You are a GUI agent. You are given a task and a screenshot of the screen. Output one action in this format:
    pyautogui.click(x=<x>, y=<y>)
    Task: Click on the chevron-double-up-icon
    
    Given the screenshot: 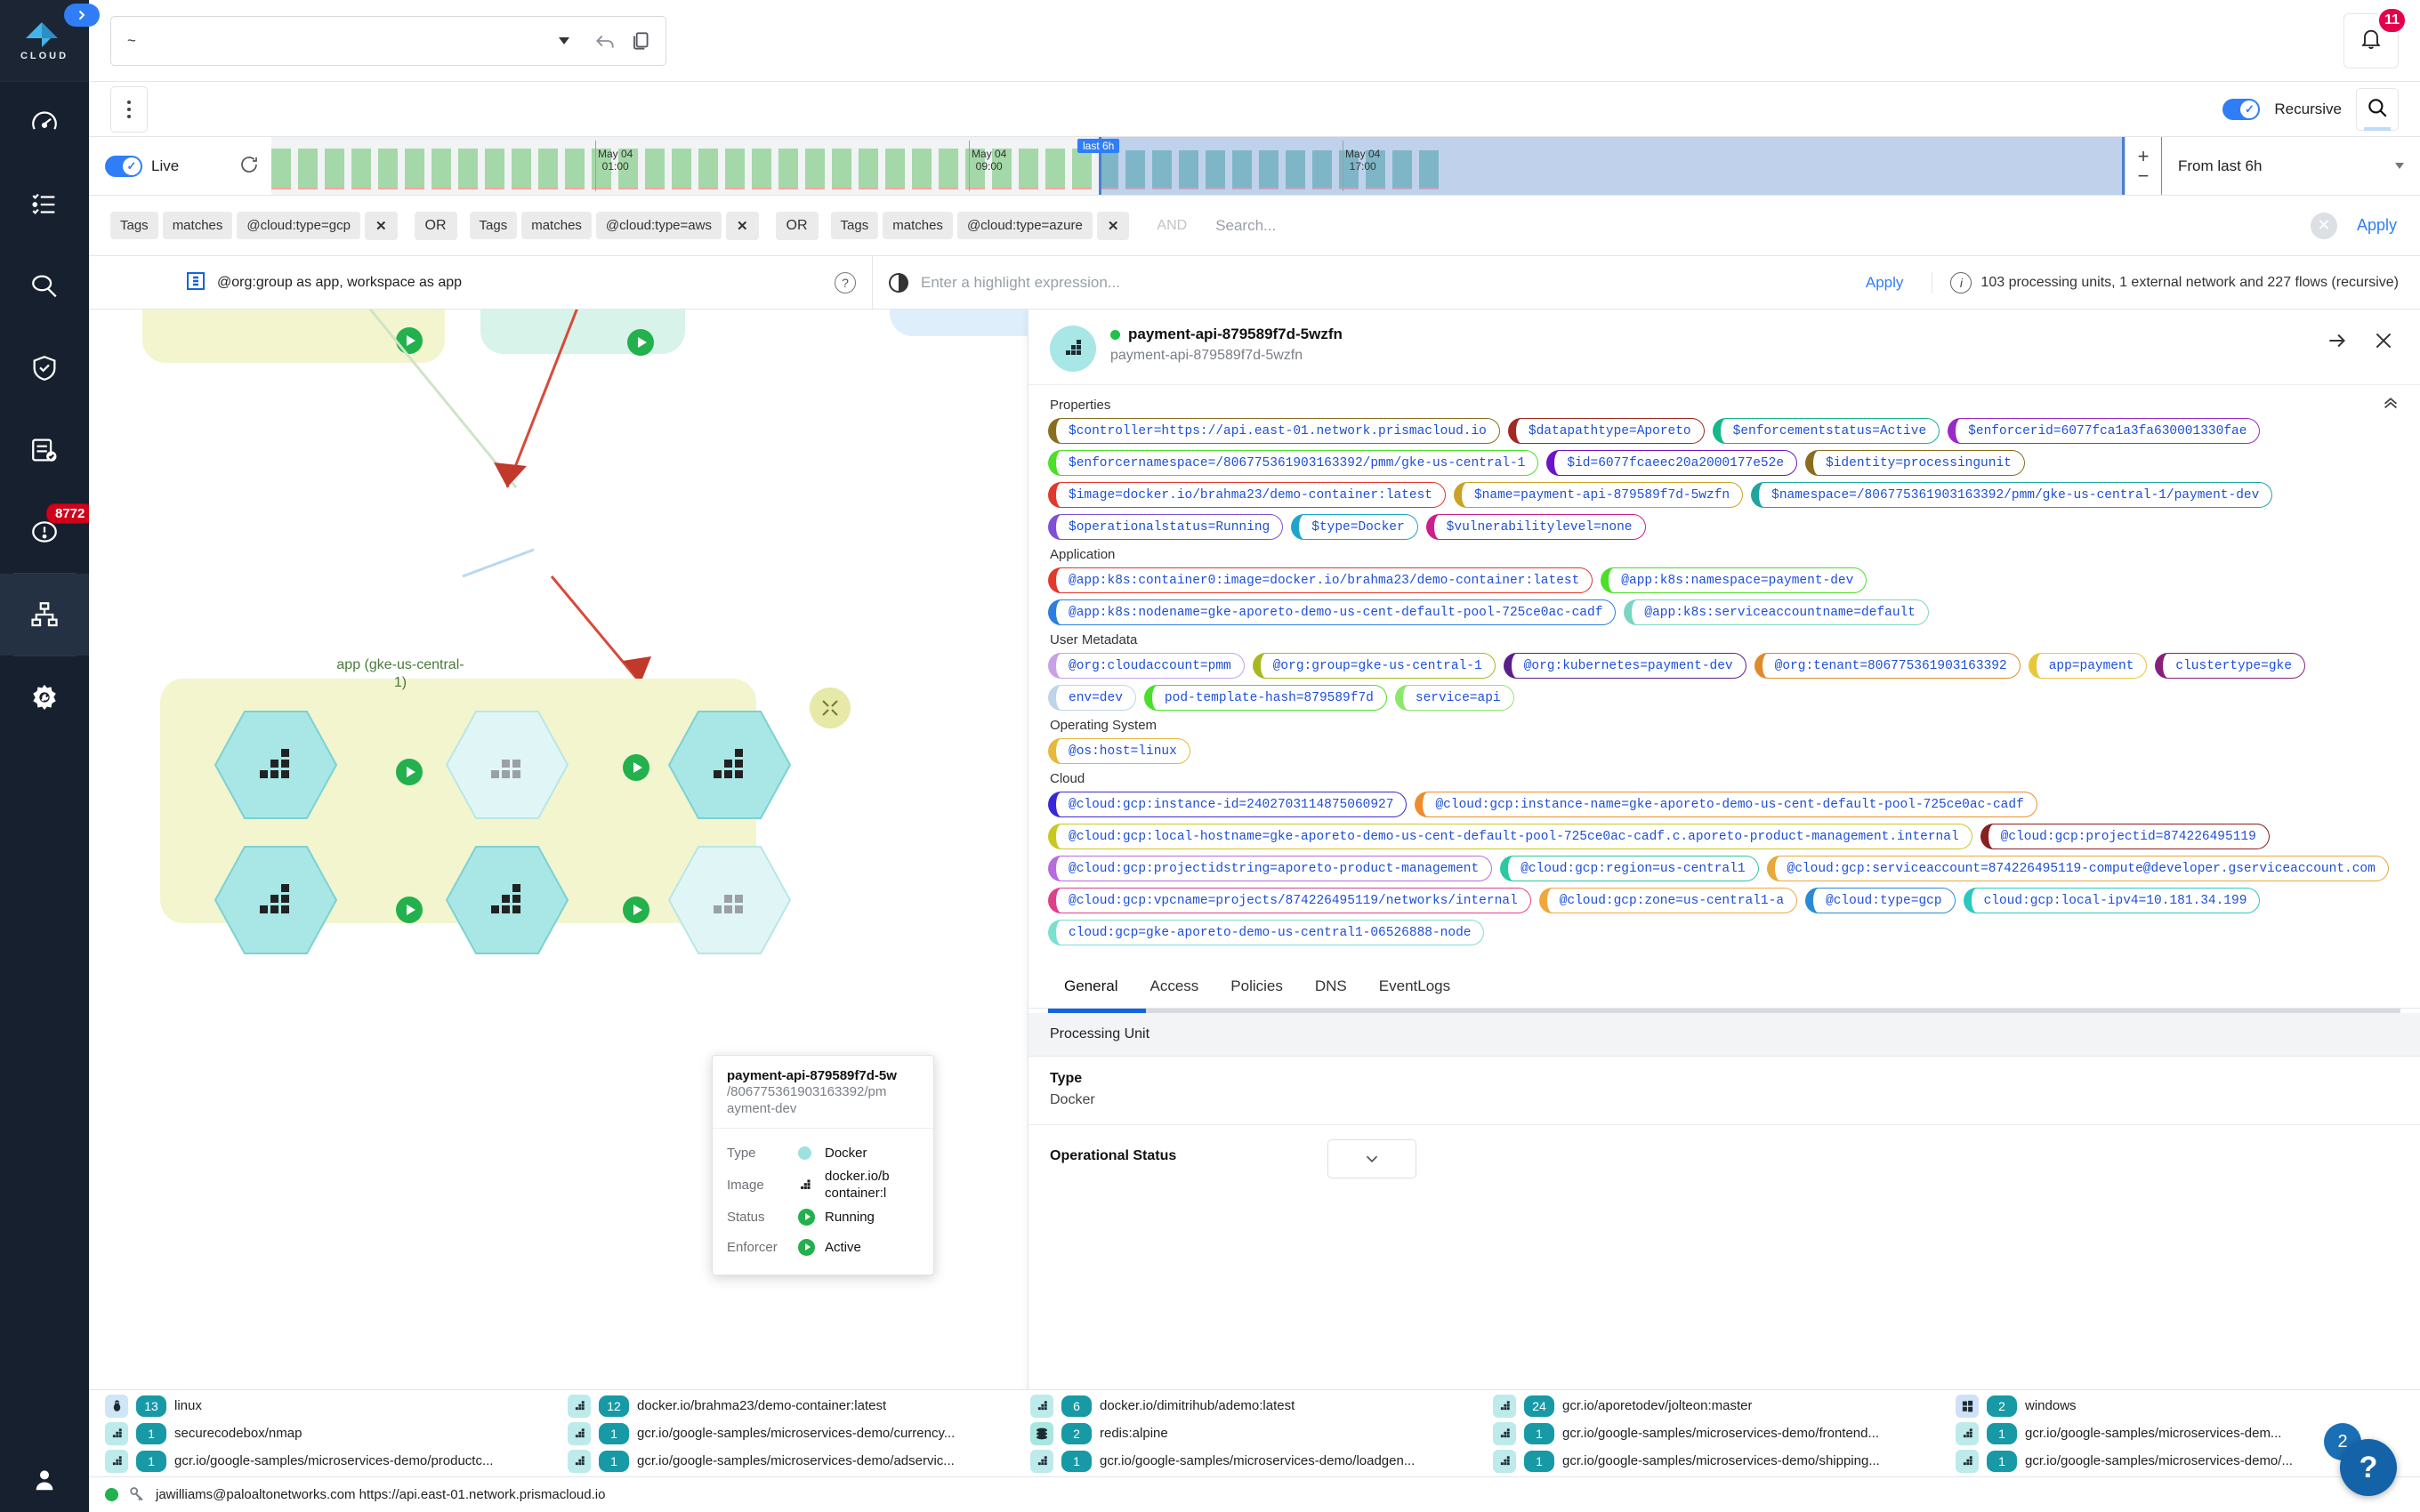 What is the action you would take?
    pyautogui.click(x=2390, y=403)
    